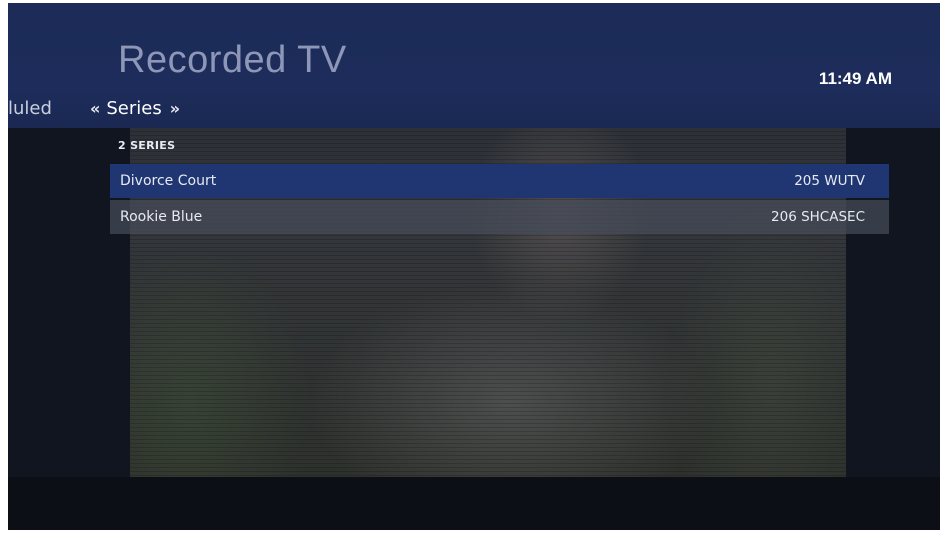  Describe the element at coordinates (829, 181) in the screenshot. I see `series-channel: 205 WUTV` at that location.